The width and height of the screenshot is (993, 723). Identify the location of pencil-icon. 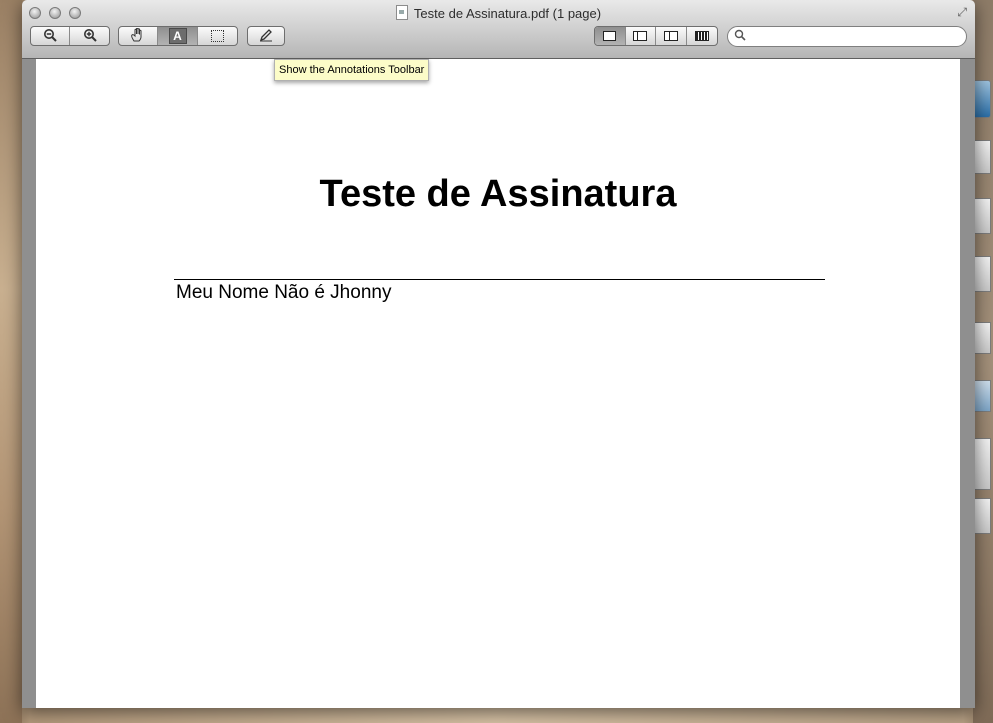
(266, 36).